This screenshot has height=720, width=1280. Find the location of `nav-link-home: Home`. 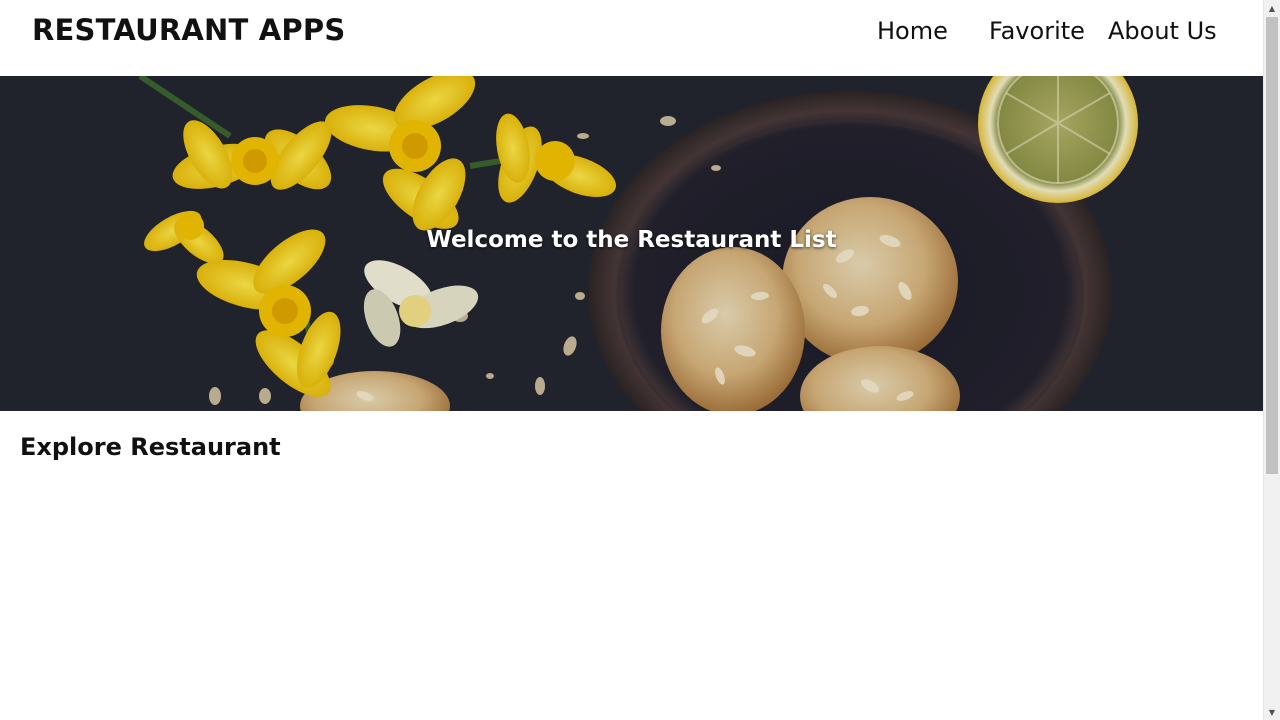

nav-link-home: Home is located at coordinates (912, 31).